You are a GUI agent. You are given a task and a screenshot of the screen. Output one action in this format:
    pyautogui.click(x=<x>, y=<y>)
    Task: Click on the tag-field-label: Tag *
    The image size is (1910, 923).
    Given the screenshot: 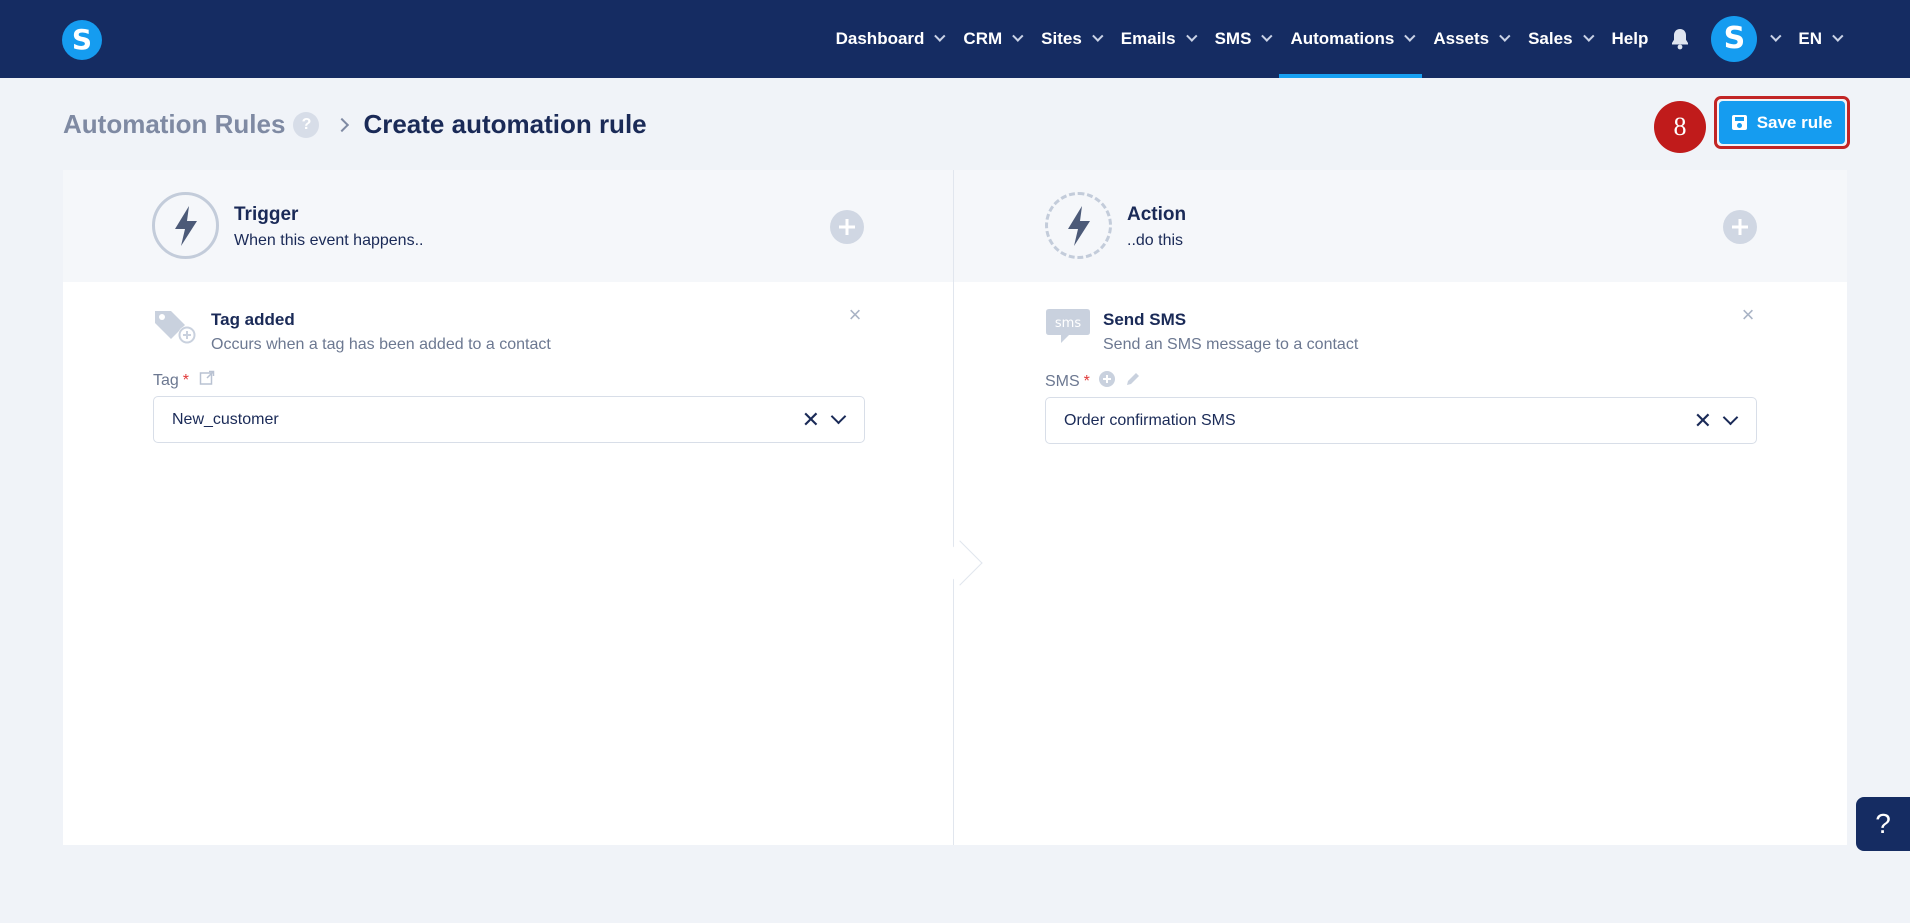 What is the action you would take?
    pyautogui.click(x=184, y=380)
    